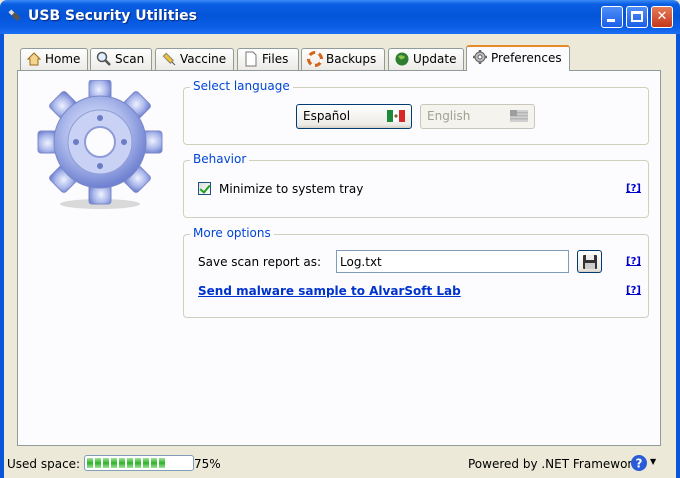 The width and height of the screenshot is (680, 478). Describe the element at coordinates (220, 159) in the screenshot. I see `group-title: Behavior` at that location.